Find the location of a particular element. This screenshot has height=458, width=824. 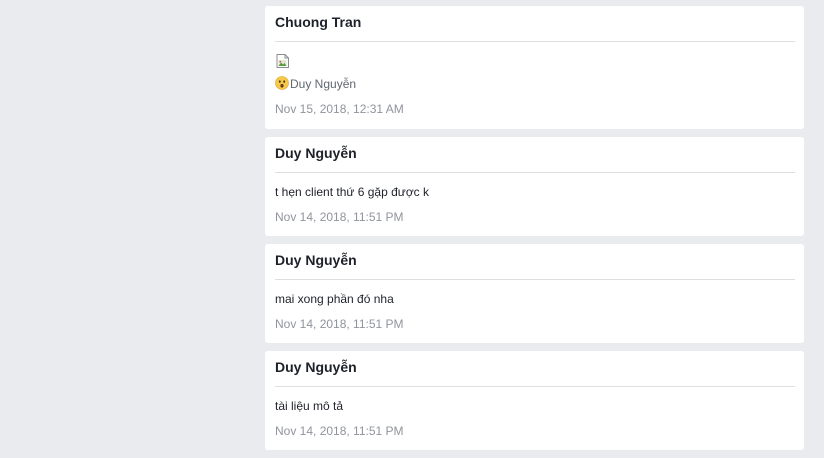

message-author: Chuong Tran is located at coordinates (535, 24).